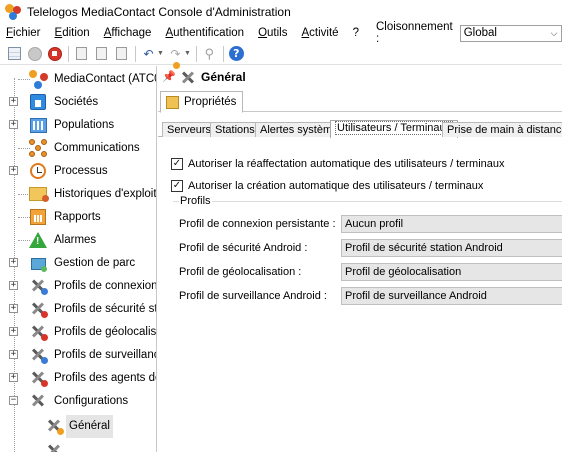 The width and height of the screenshot is (562, 452). Describe the element at coordinates (451, 296) in the screenshot. I see `profil-surveillance-field: Profil de surveillance Android` at that location.